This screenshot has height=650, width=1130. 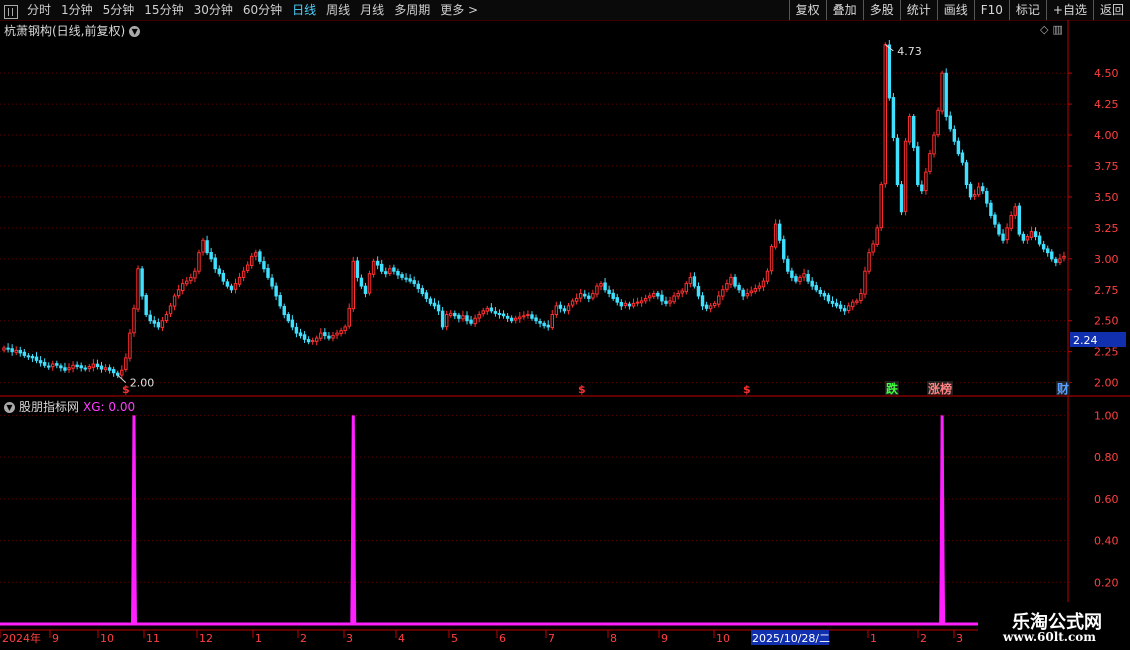 I want to click on price-tick-label-8: 2.50, so click(x=1106, y=321).